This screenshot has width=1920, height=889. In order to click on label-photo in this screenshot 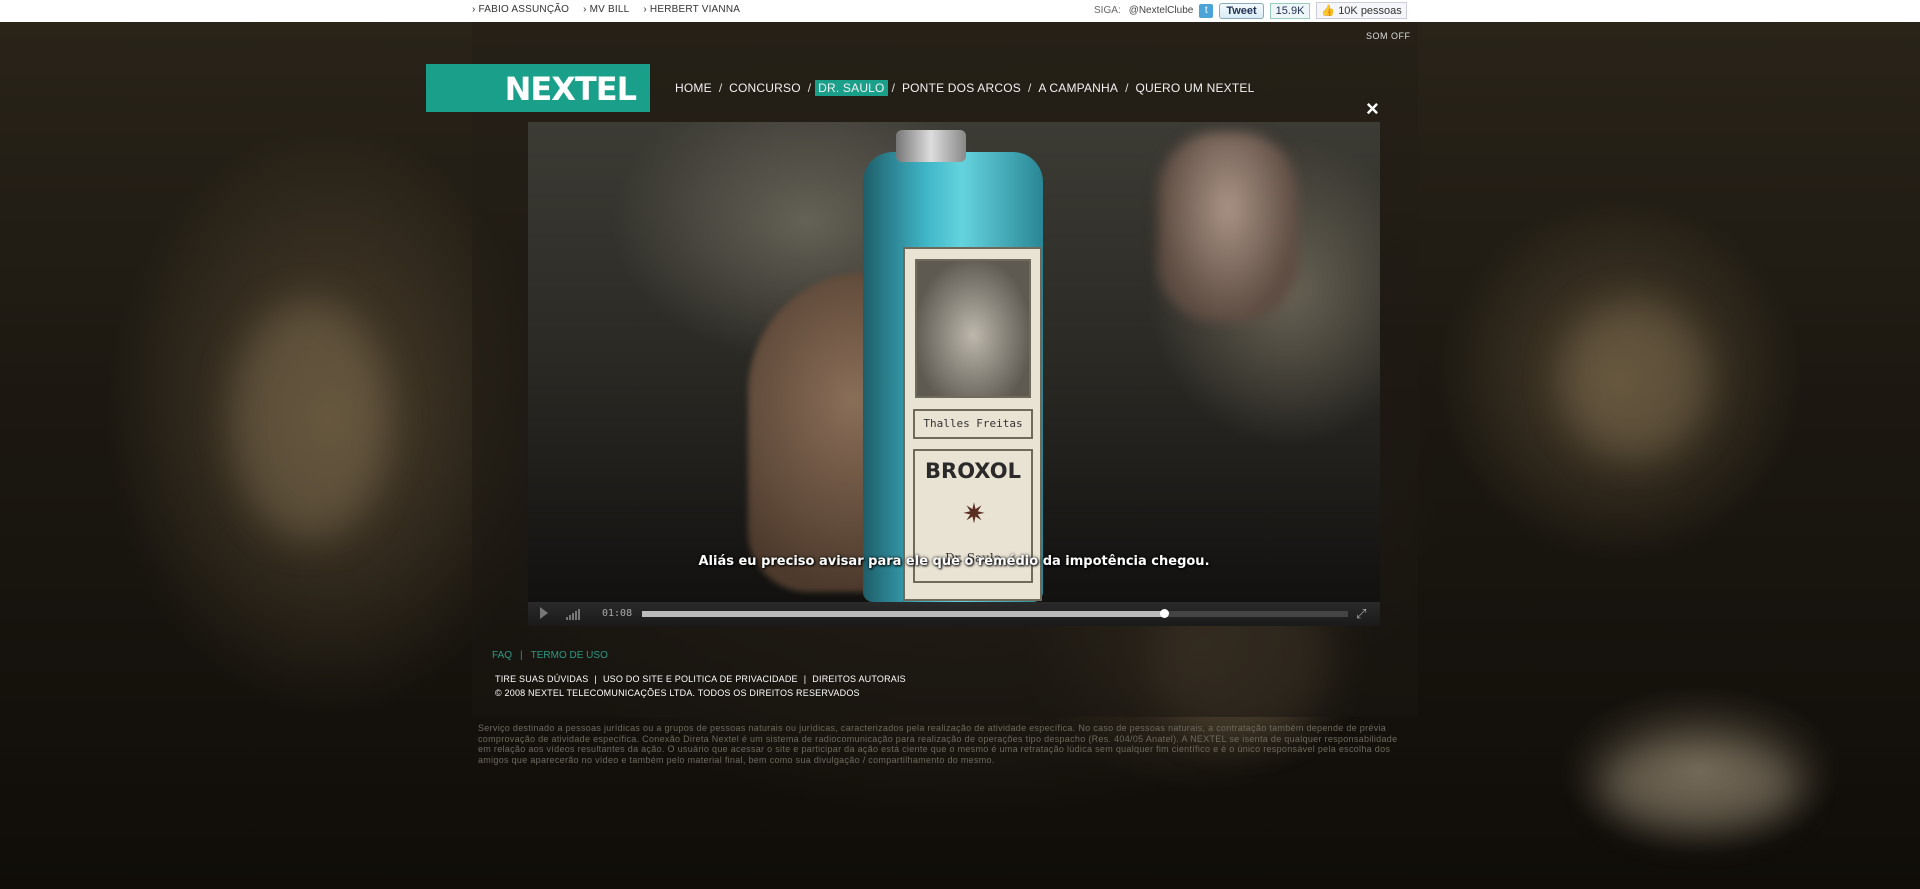, I will do `click(973, 328)`.